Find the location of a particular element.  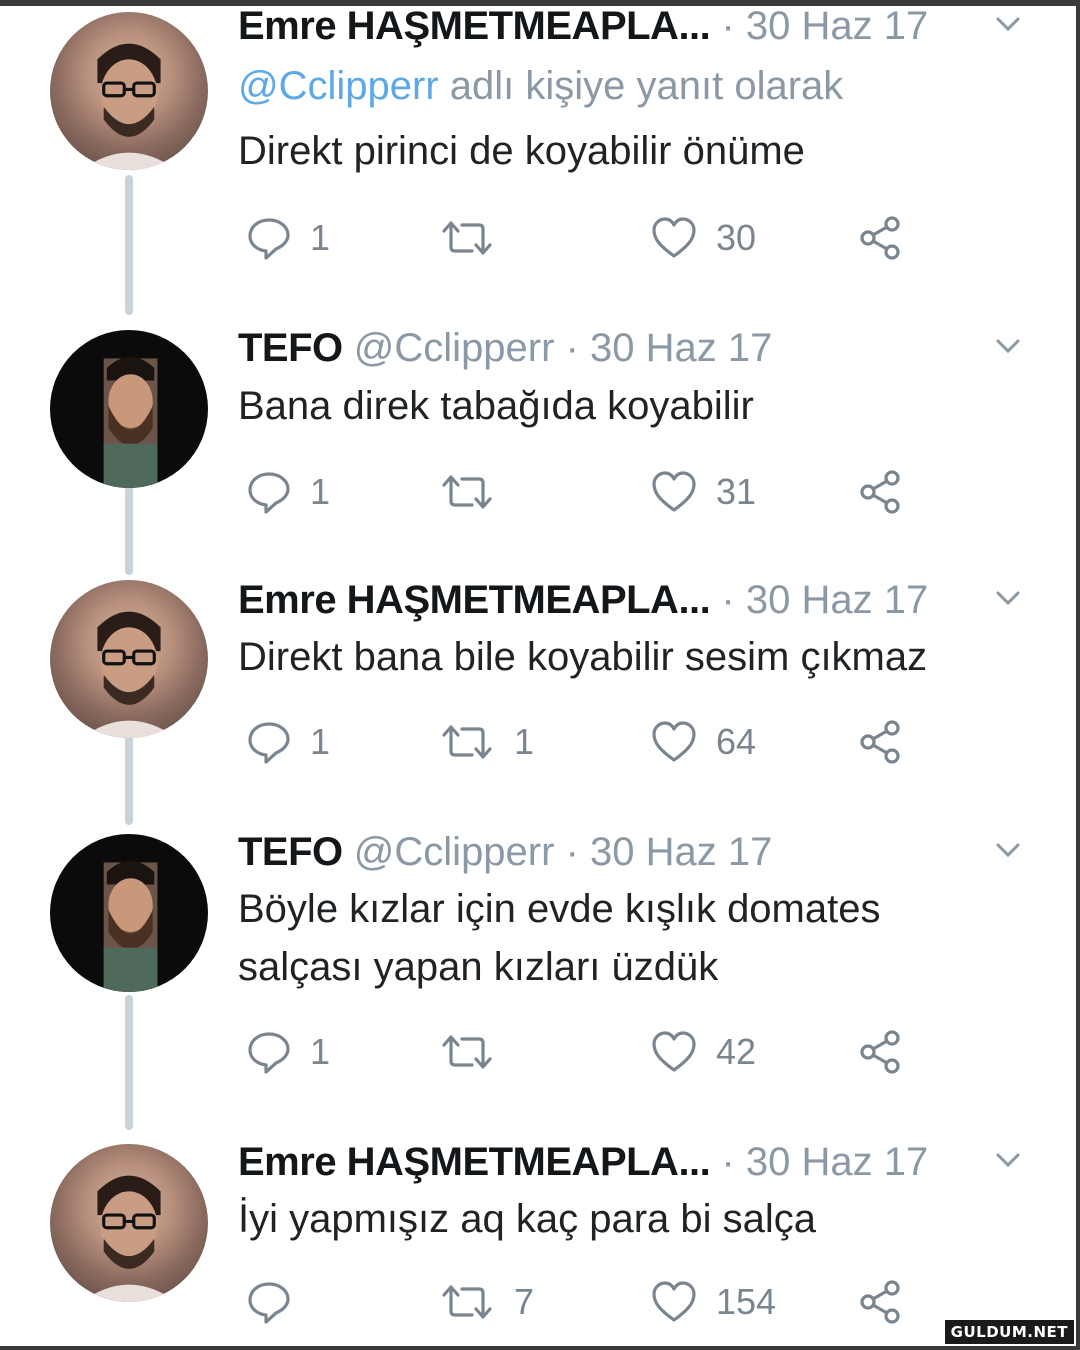

tweet-text-line: salçası yapan kızları üzdük is located at coordinates (478, 967).